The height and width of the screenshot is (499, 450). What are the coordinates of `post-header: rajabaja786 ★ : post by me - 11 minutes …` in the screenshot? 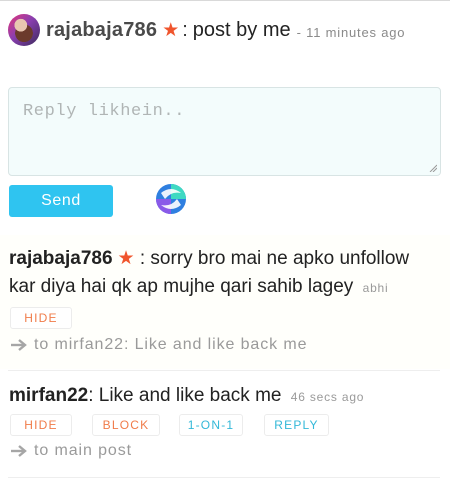 It's located at (226, 30).